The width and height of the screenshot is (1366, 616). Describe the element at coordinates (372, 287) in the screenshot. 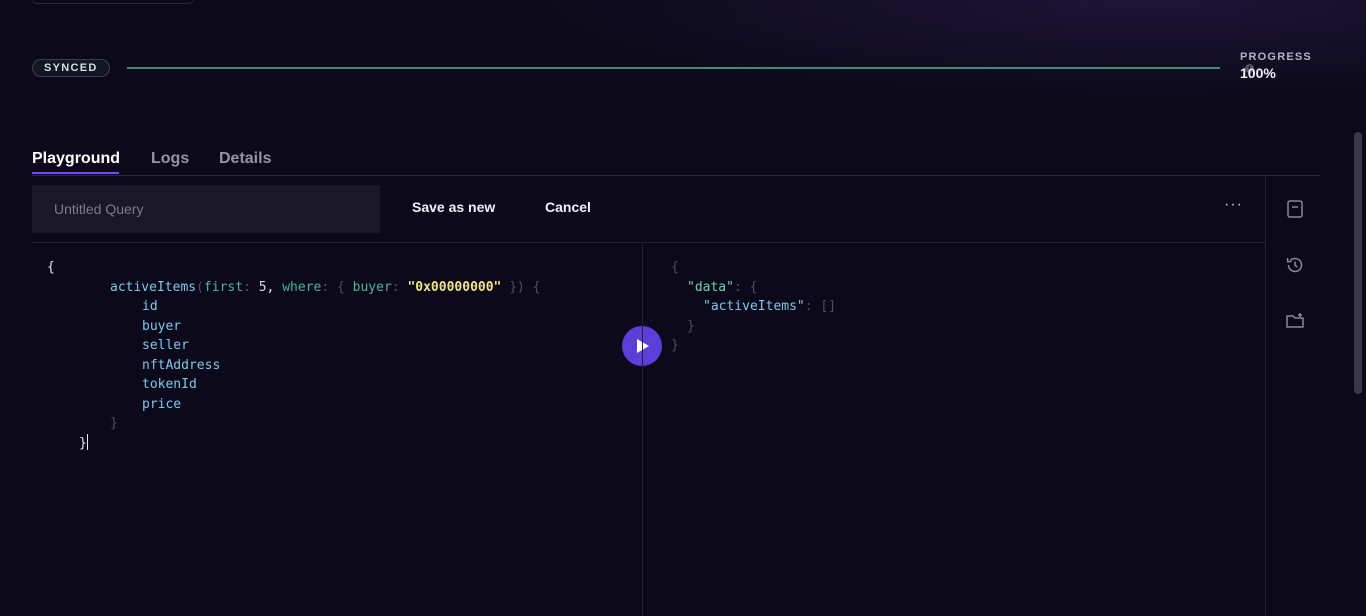

I see `arg-buyer-key: buyer` at that location.